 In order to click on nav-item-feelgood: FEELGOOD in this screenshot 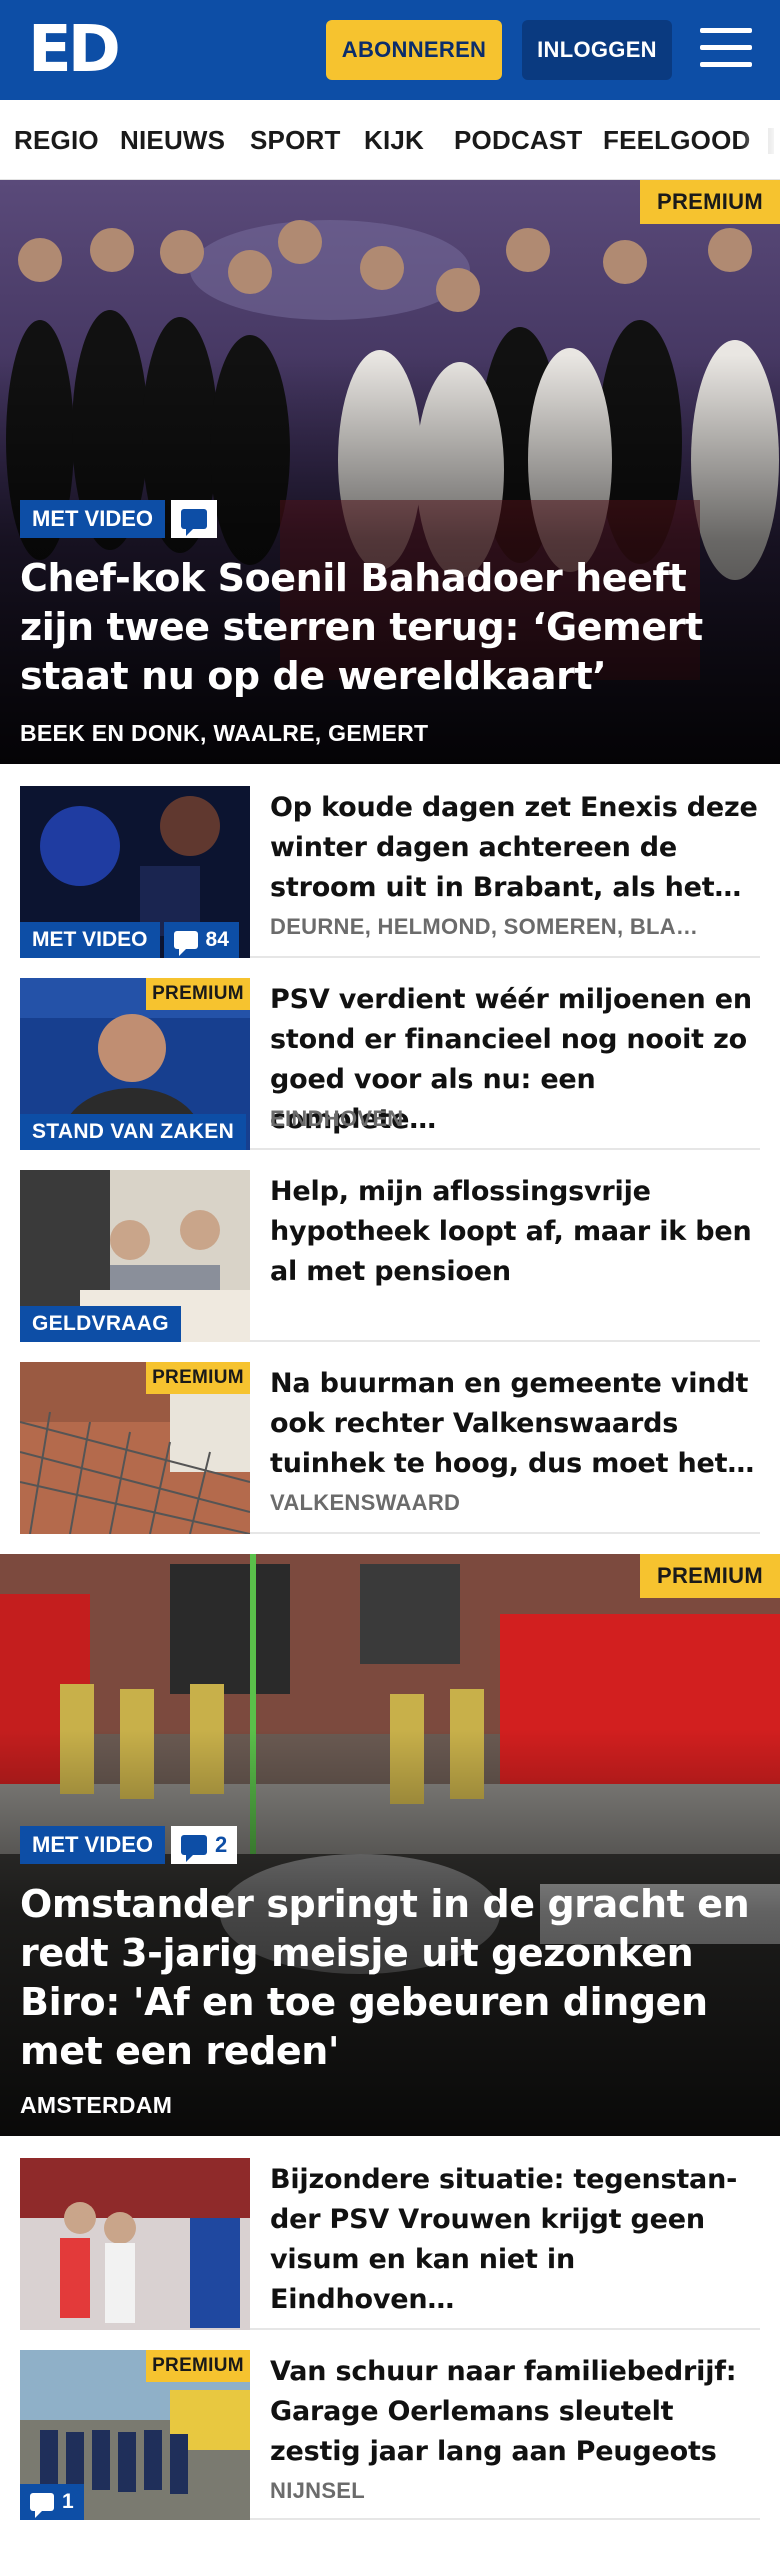, I will do `click(677, 140)`.